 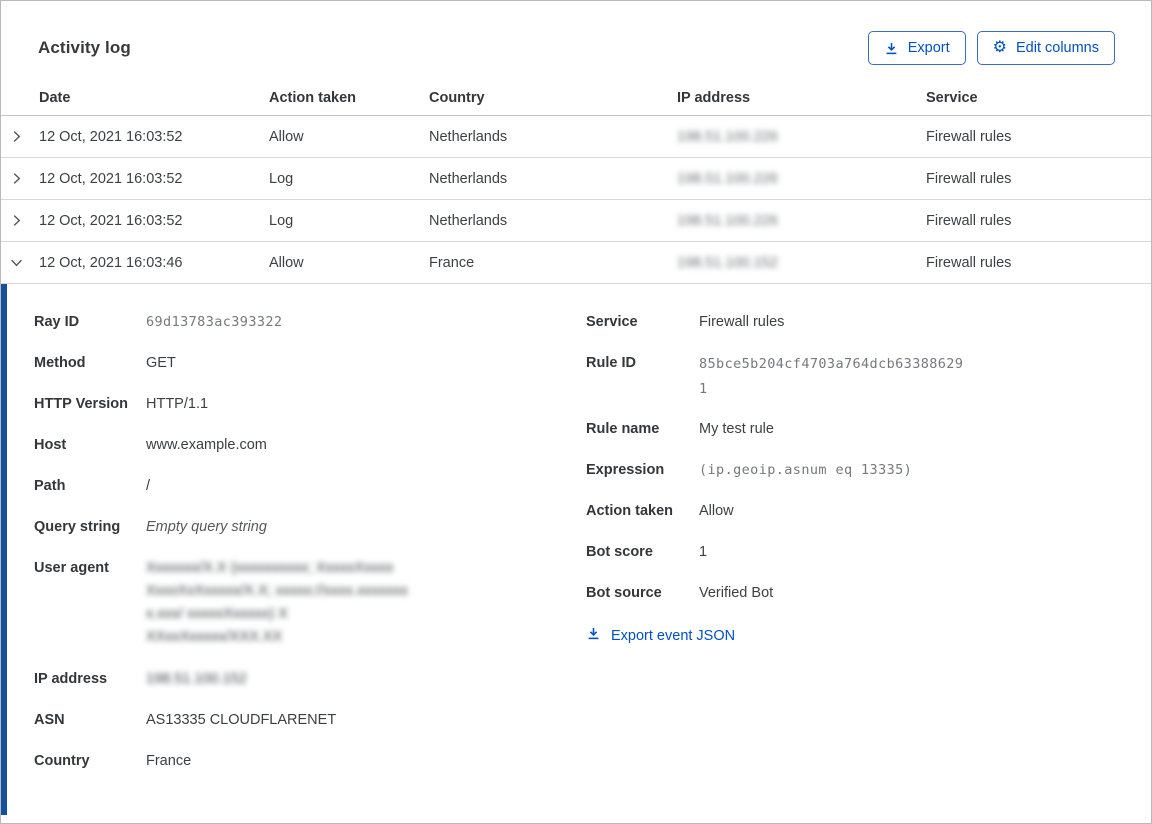 I want to click on rule-name-value: My test rule, so click(x=736, y=429).